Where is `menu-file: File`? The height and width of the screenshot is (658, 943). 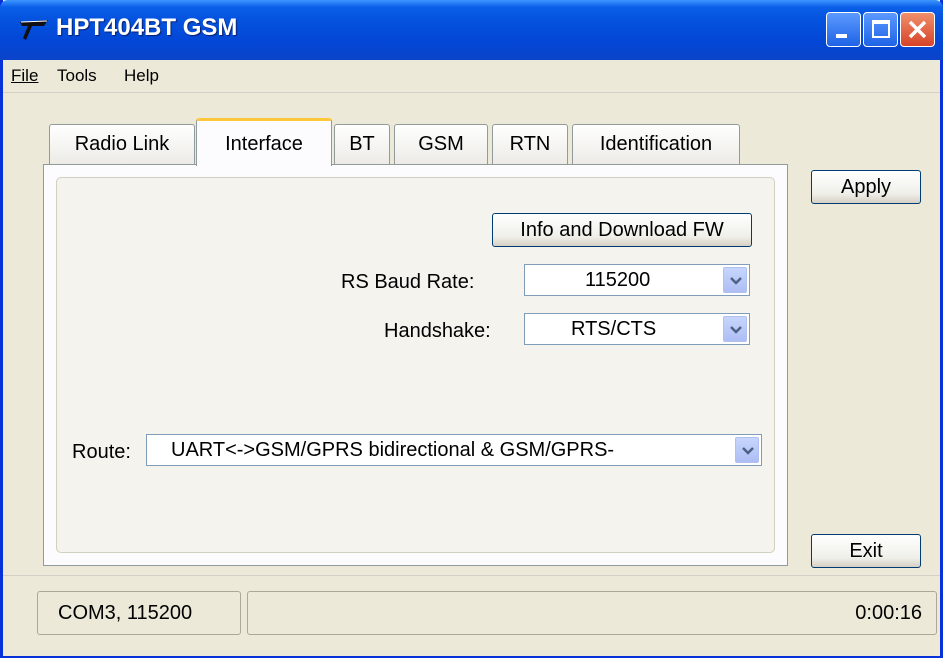
menu-file: File is located at coordinates (24, 76).